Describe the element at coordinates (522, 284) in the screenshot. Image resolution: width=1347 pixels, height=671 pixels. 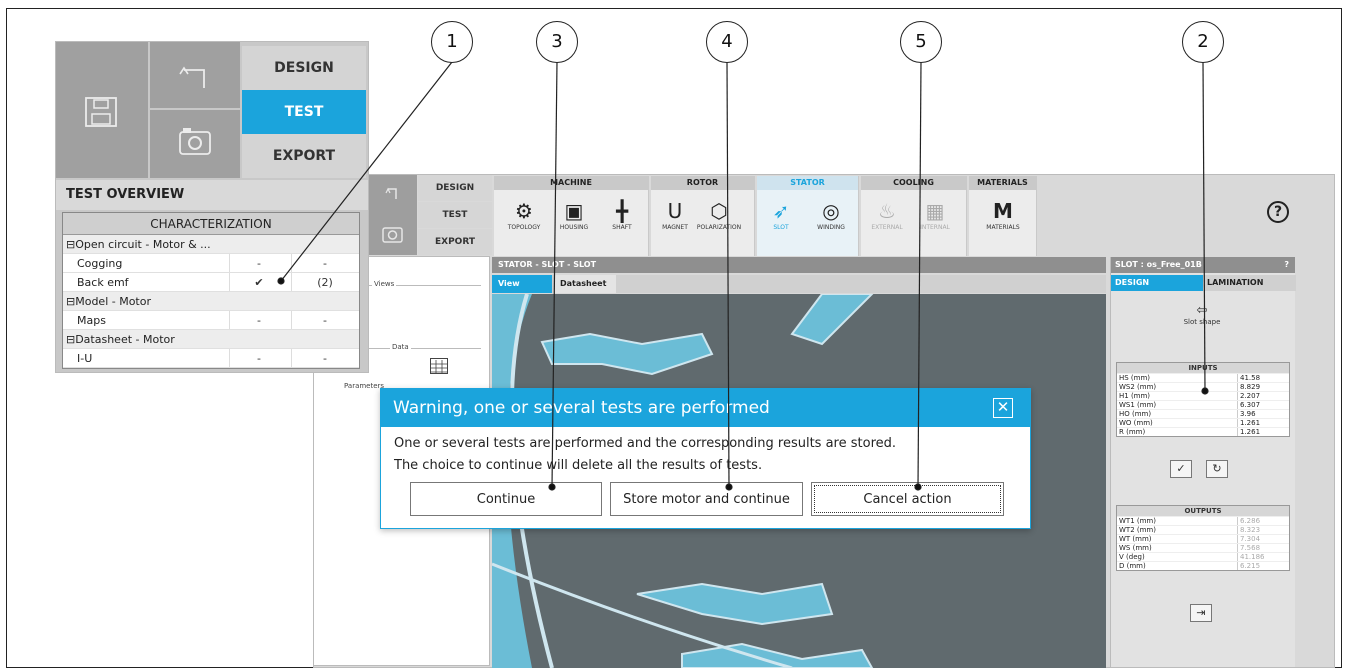
I see `tab-view: View` at that location.